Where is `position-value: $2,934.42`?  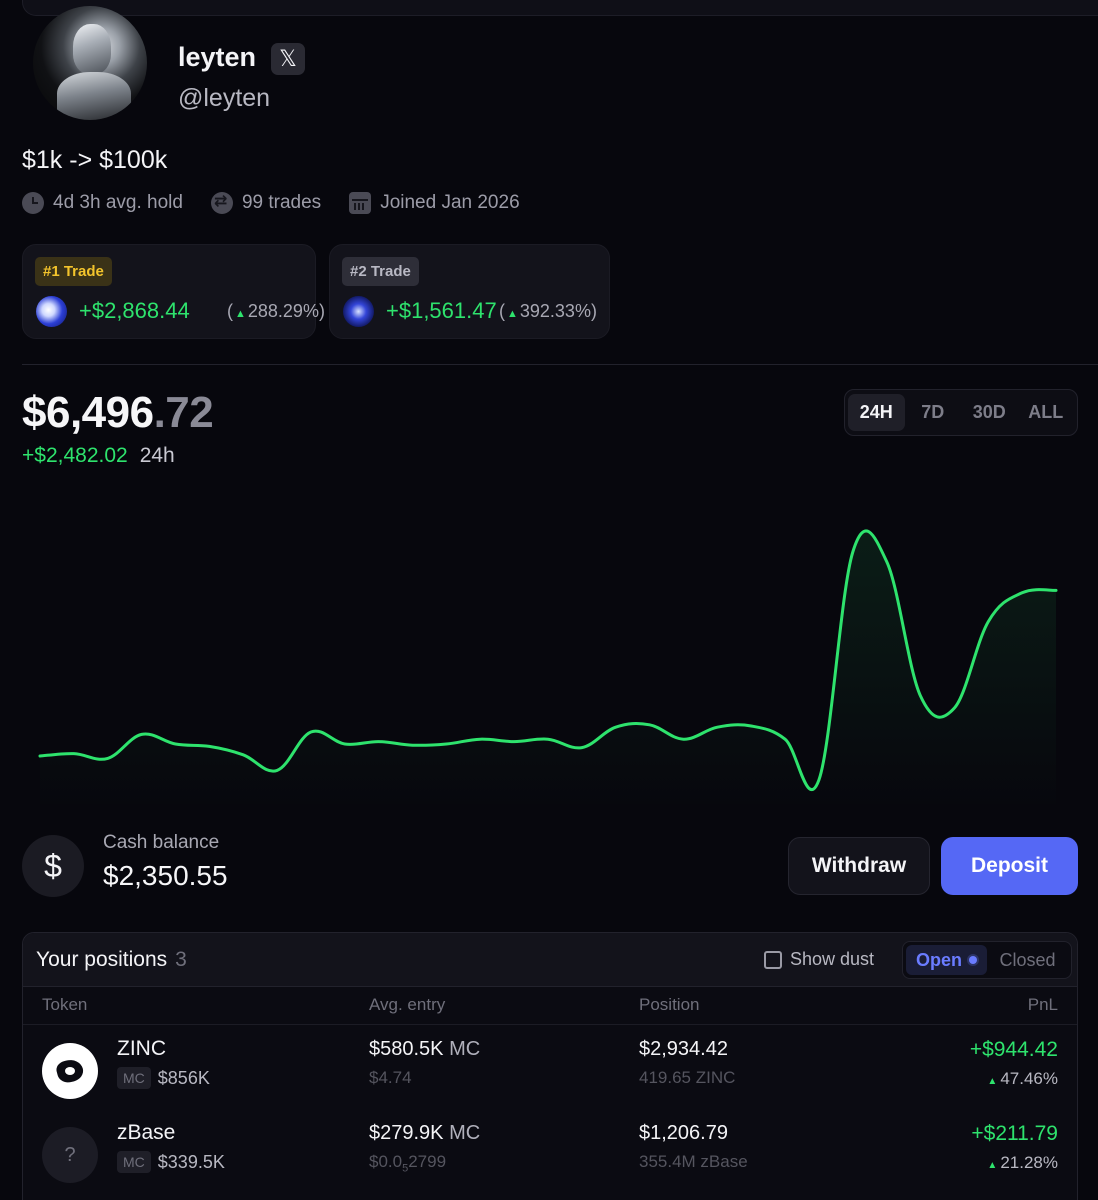 position-value: $2,934.42 is located at coordinates (683, 1049).